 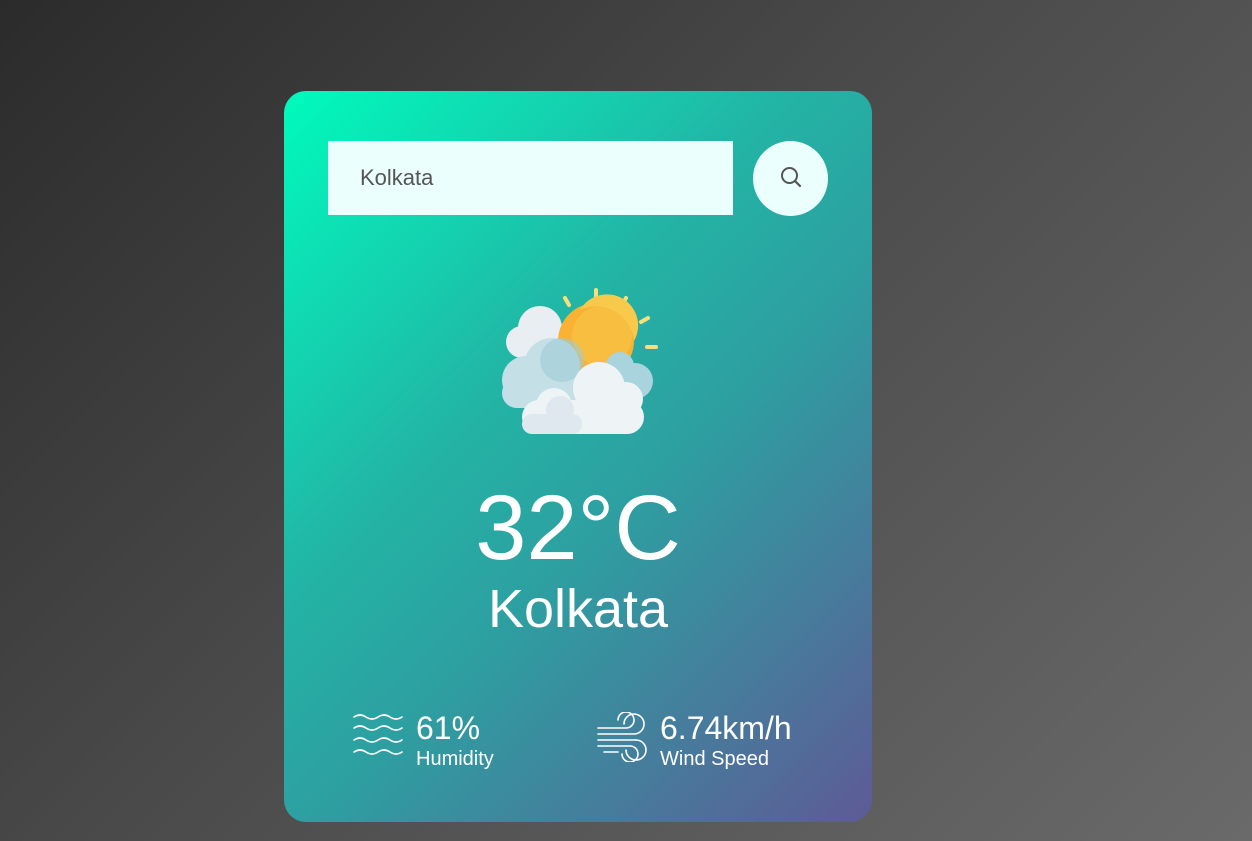 I want to click on partly-cloudy-icon, so click(x=580, y=360).